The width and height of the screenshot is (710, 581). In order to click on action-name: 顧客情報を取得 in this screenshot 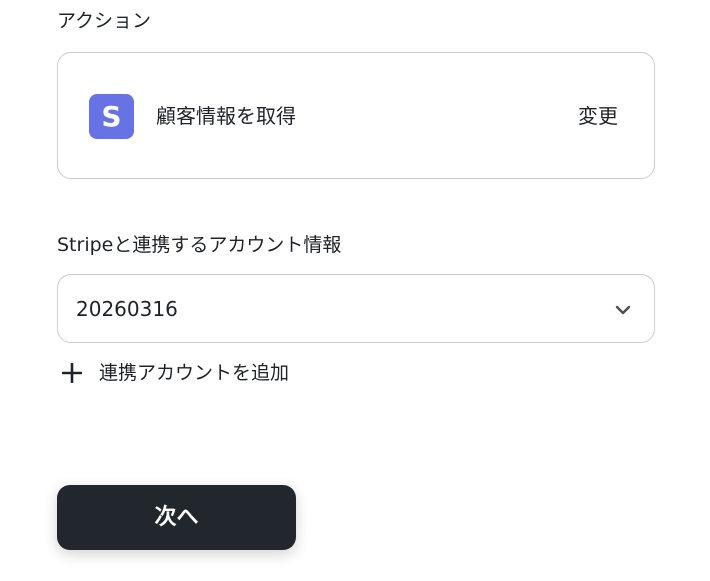, I will do `click(226, 116)`.